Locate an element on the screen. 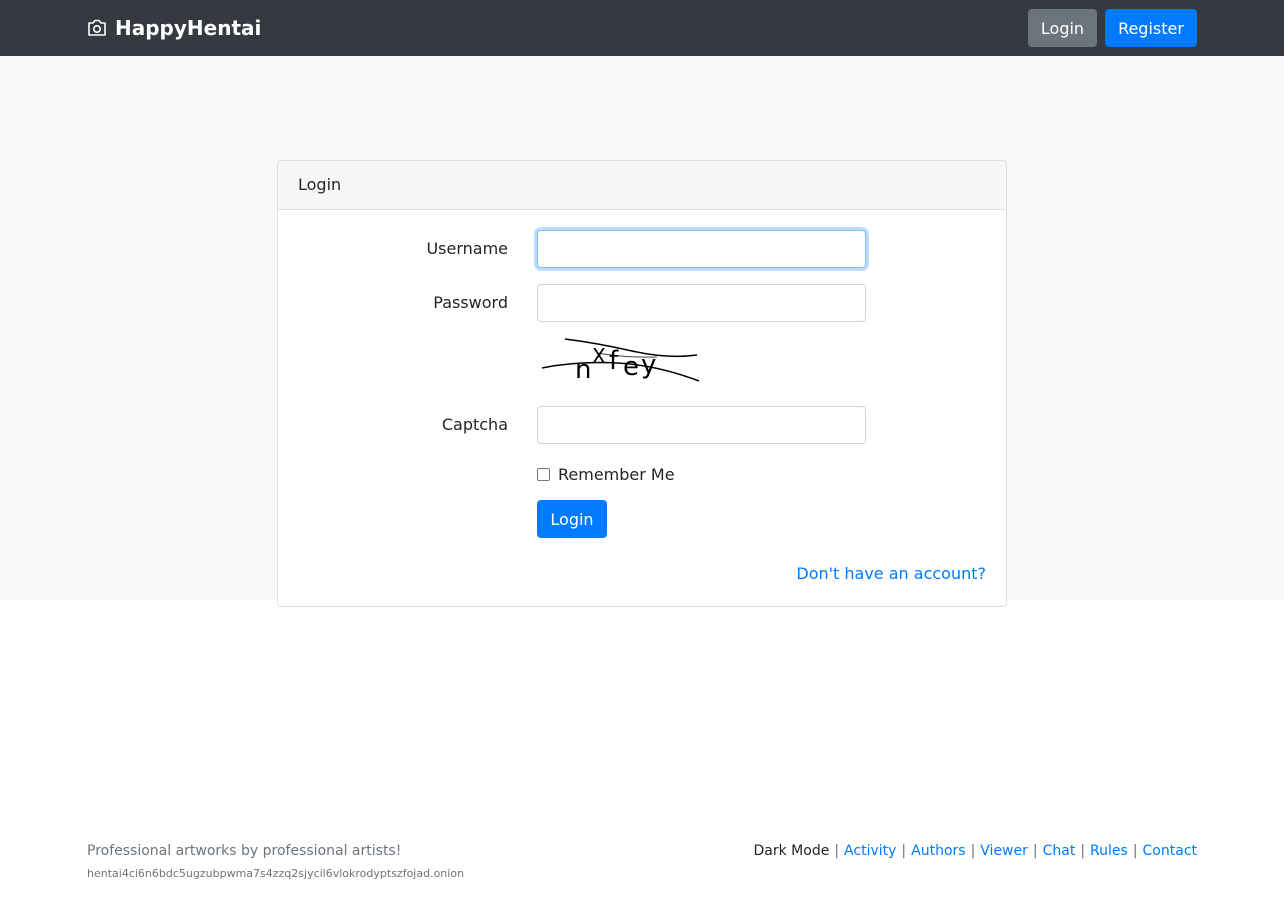  captcha-input is located at coordinates (701, 425).